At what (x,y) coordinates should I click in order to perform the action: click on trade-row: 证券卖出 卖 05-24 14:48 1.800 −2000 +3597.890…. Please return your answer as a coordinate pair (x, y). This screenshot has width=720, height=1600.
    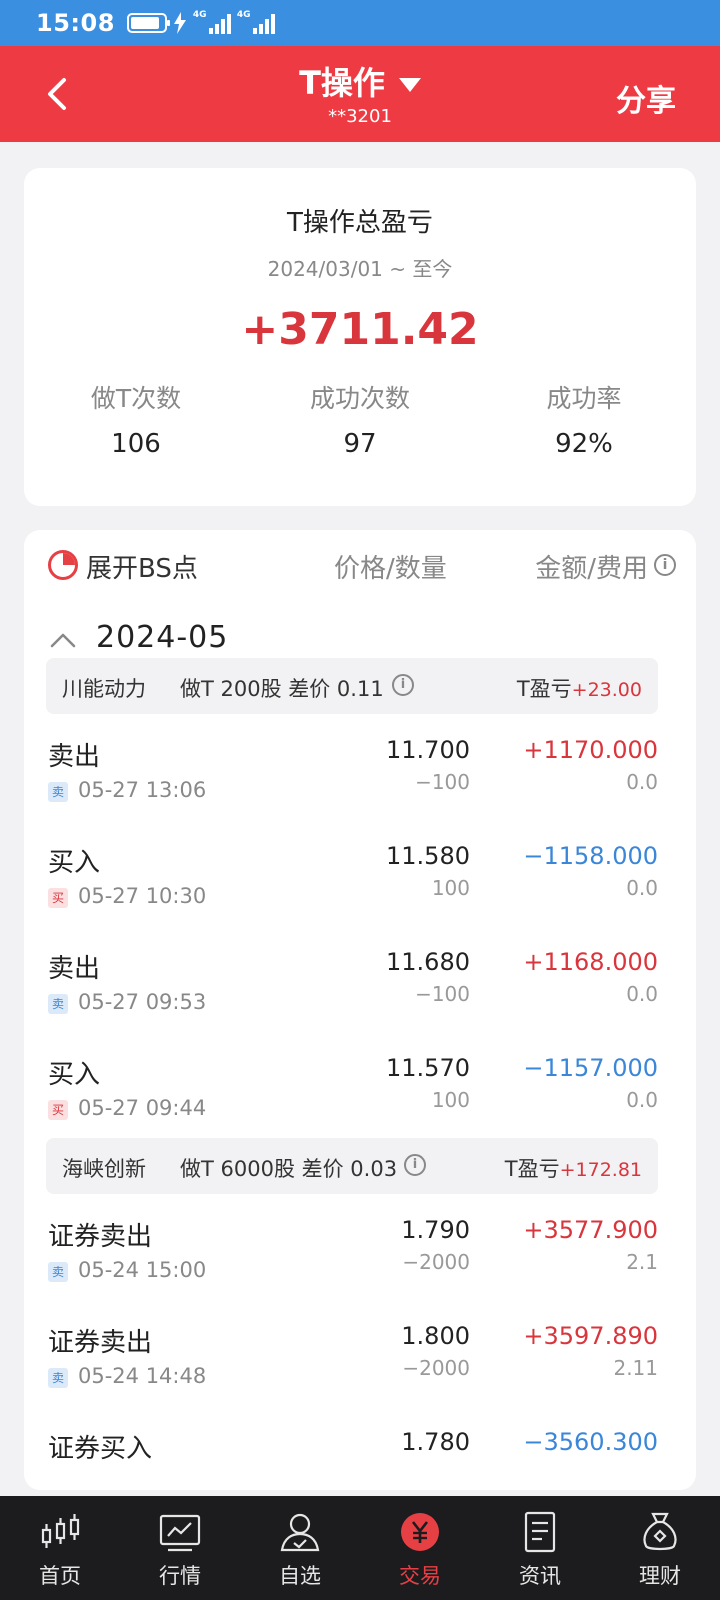
    Looking at the image, I should click on (352, 1362).